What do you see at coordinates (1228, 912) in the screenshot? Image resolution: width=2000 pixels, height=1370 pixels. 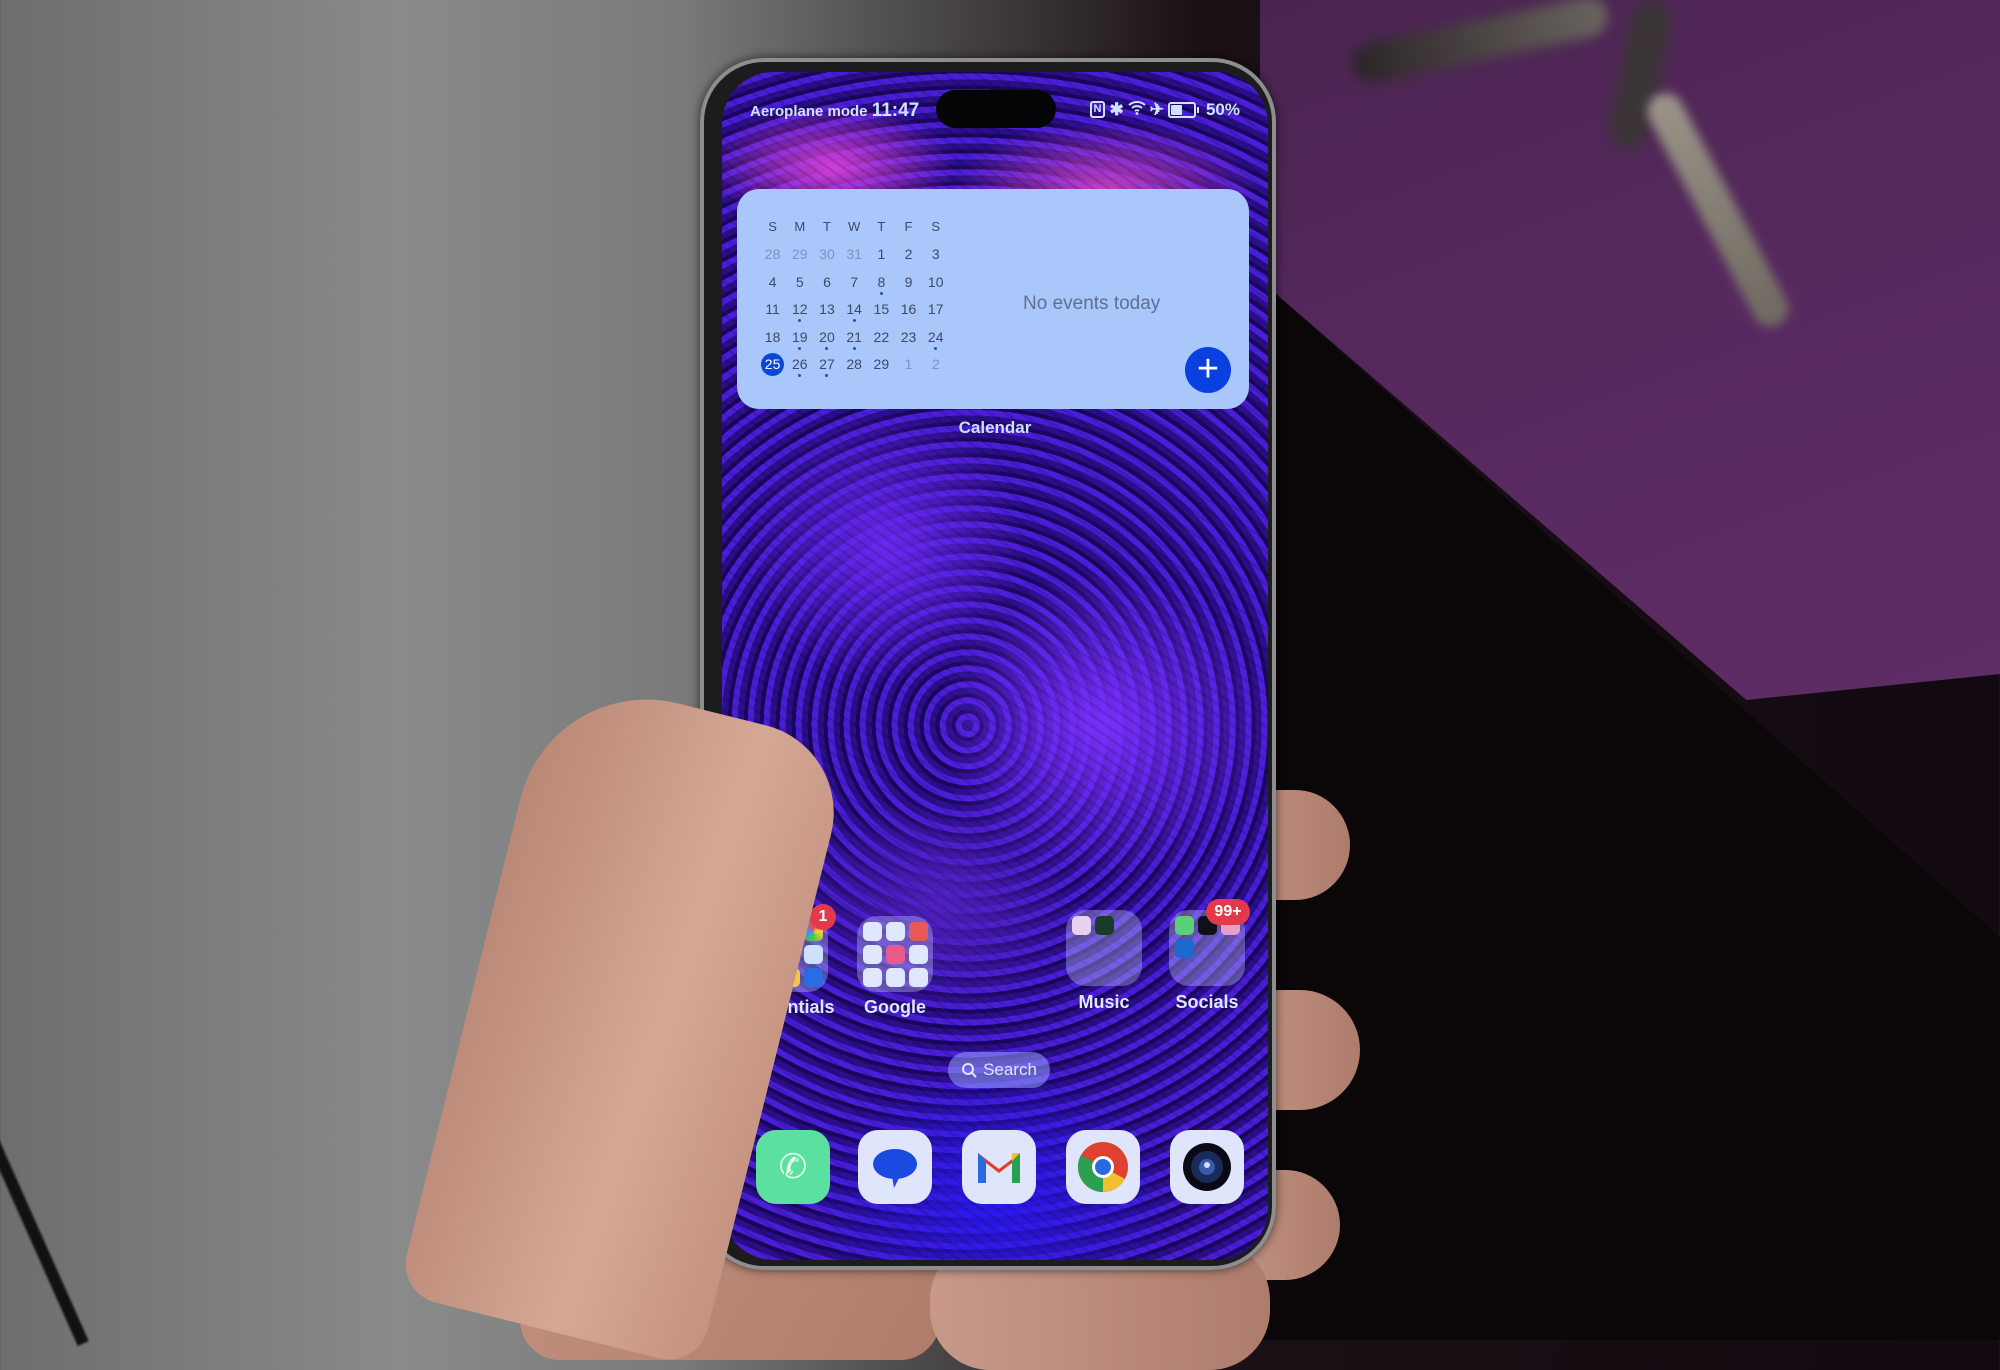 I see `notification-badge: 99+` at bounding box center [1228, 912].